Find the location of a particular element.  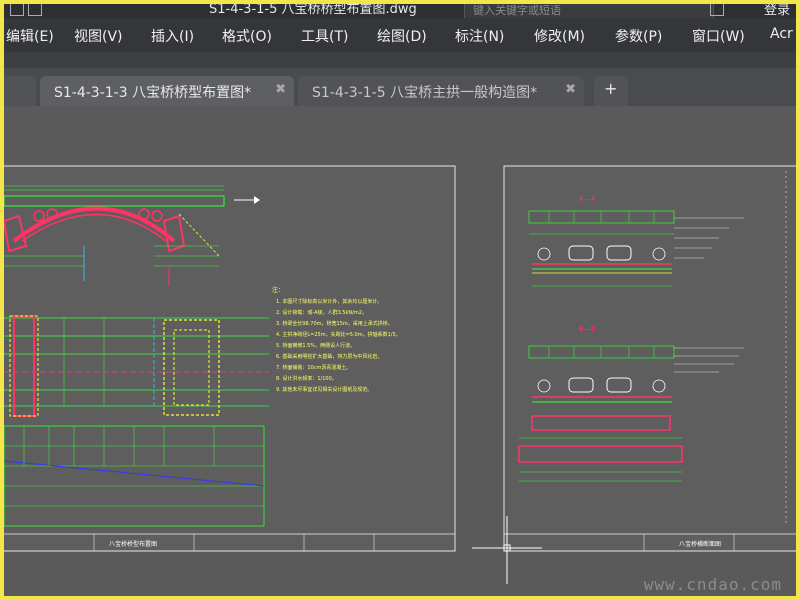

tab-main-arch: S1-4-3-1-5 八宝桥主拱一般构造图* ✖ is located at coordinates (441, 91).